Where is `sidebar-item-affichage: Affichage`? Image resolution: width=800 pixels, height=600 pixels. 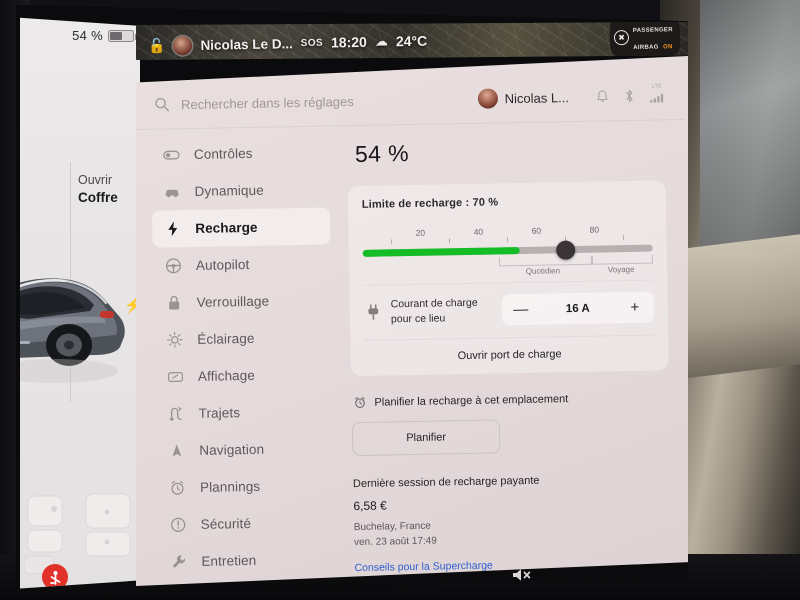
sidebar-item-affichage: Affichage is located at coordinates (244, 375).